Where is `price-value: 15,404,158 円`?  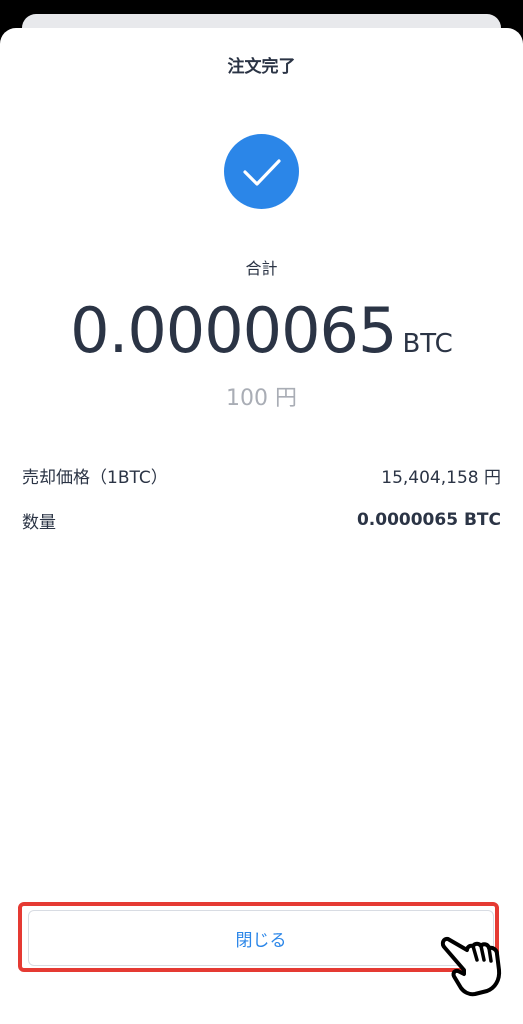 price-value: 15,404,158 円 is located at coordinates (441, 477).